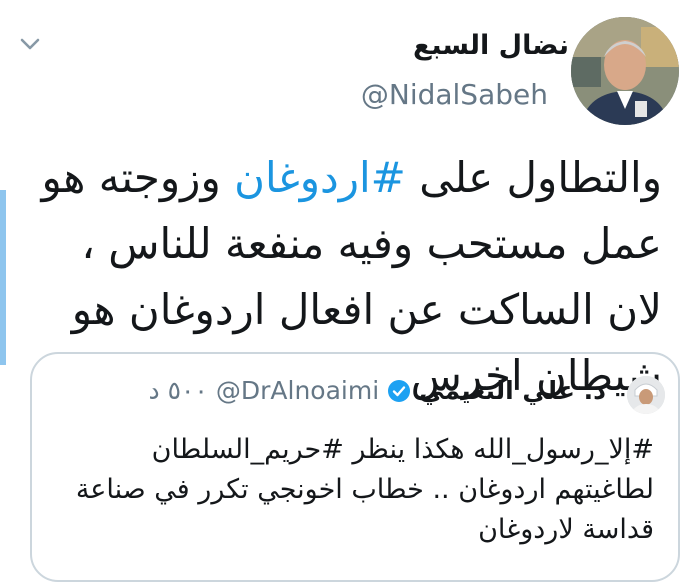 The width and height of the screenshot is (700, 582). I want to click on quoted-tweet-header: د. علي النعيمي @DrAlnoaimi ٥٠٠ د, so click(377, 390).